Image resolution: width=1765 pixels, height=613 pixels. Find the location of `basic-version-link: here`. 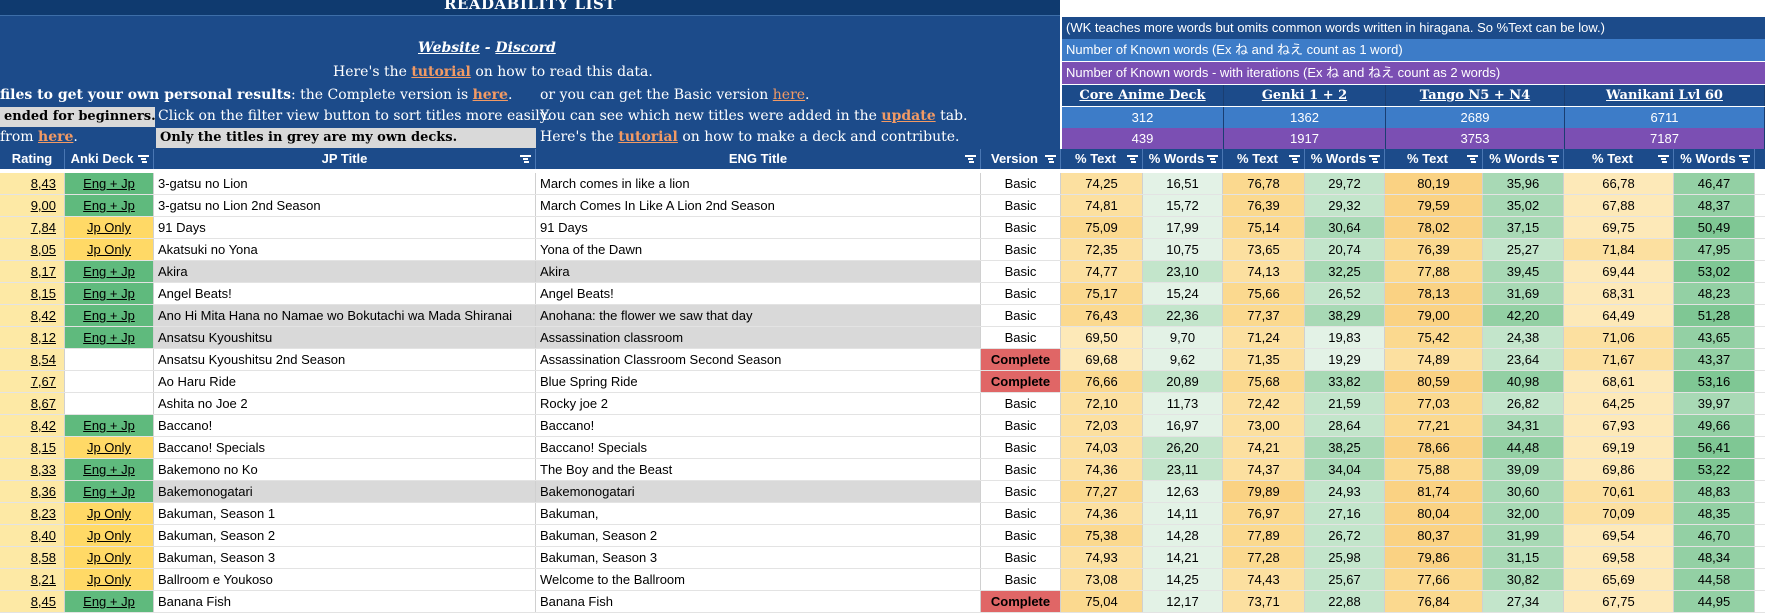

basic-version-link: here is located at coordinates (789, 95).